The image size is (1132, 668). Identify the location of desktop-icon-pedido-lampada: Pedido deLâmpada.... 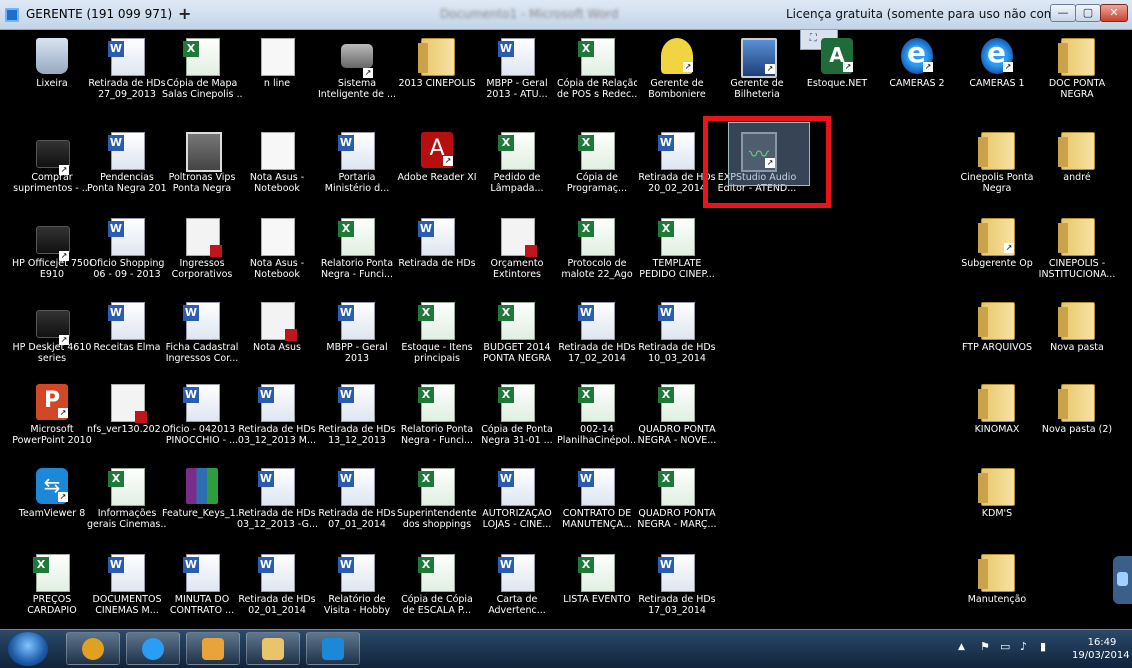
(517, 167).